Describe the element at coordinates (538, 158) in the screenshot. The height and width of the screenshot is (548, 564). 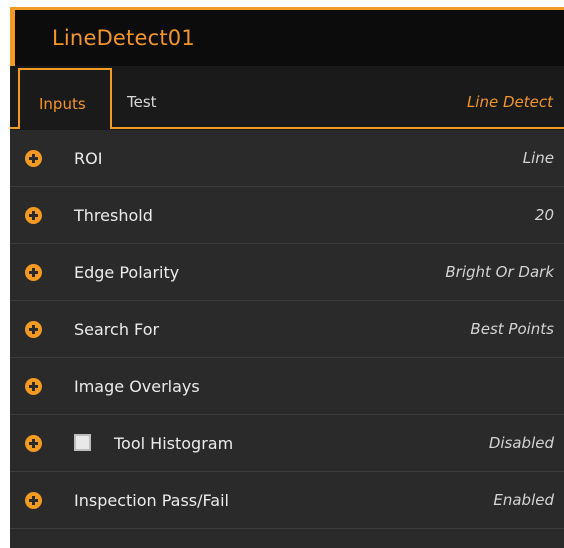
I see `row-value: Line` at that location.